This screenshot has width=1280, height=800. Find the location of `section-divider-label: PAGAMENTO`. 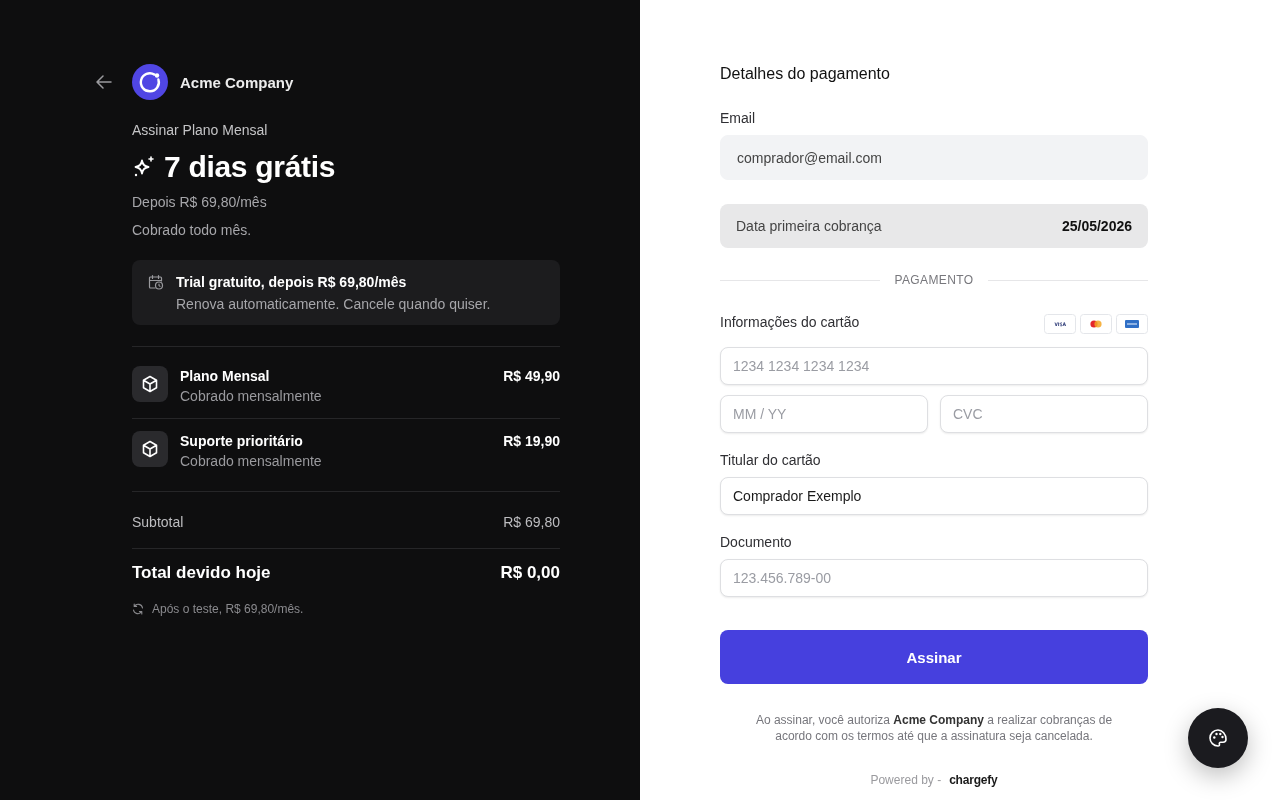

section-divider-label: PAGAMENTO is located at coordinates (934, 280).